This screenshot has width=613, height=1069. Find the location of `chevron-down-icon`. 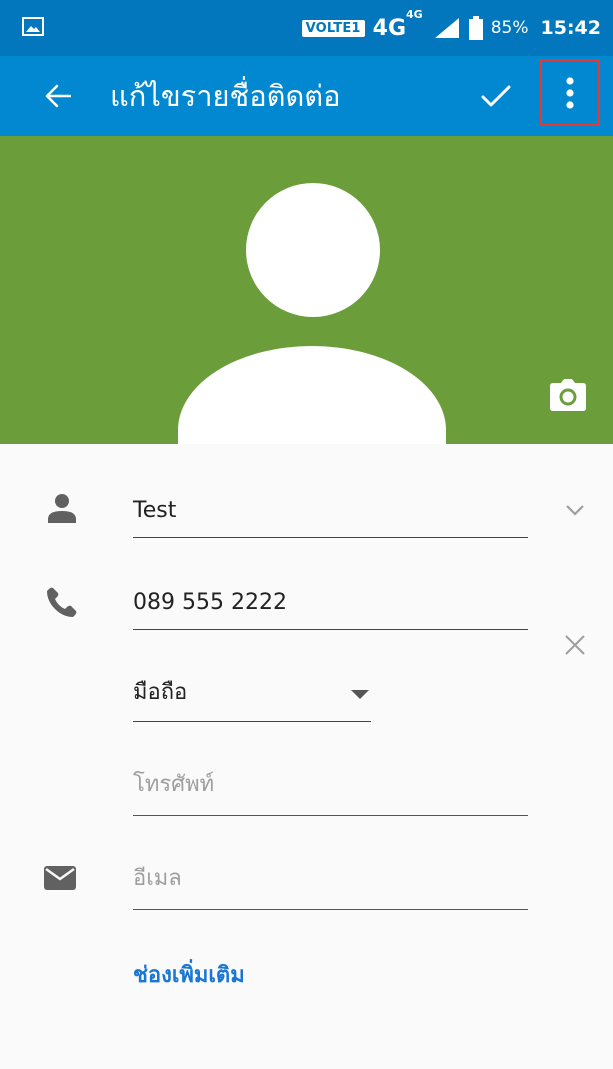

chevron-down-icon is located at coordinates (575, 510).